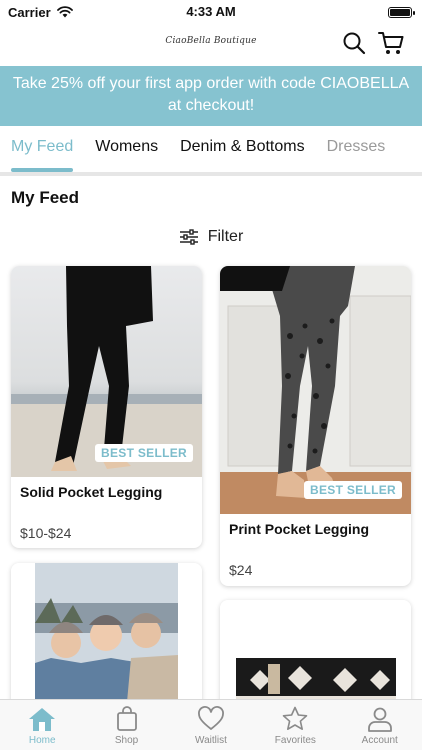 The height and width of the screenshot is (750, 422). Describe the element at coordinates (211, 45) in the screenshot. I see `app-header: CiaoBella Boutique` at that location.